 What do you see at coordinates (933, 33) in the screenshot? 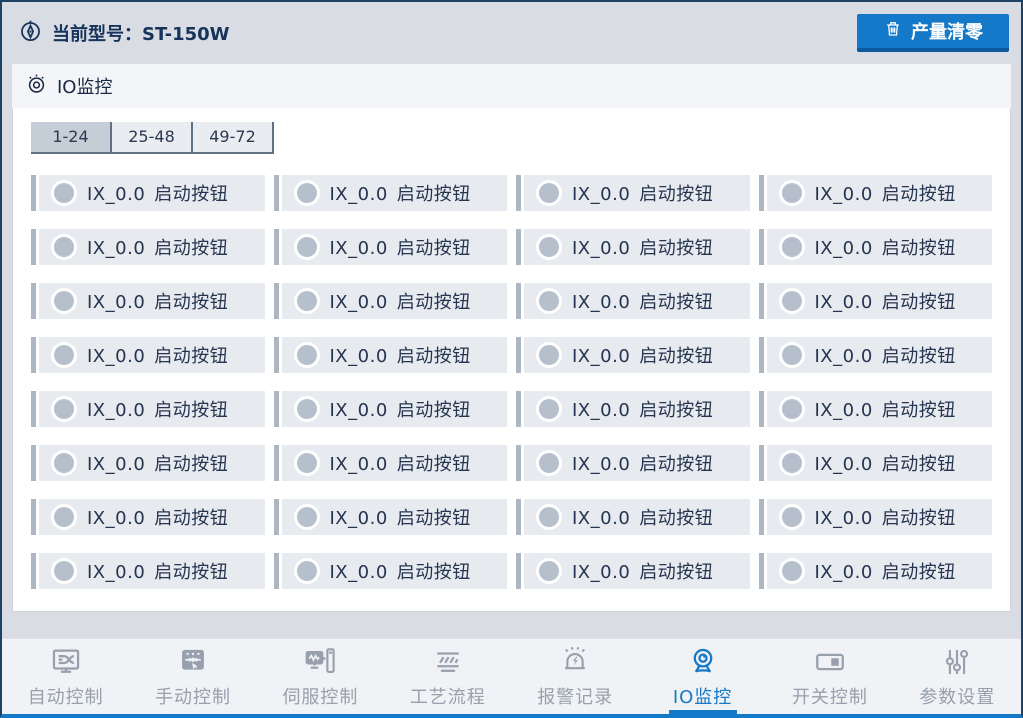
I see `production-clear-button: 产量清零` at bounding box center [933, 33].